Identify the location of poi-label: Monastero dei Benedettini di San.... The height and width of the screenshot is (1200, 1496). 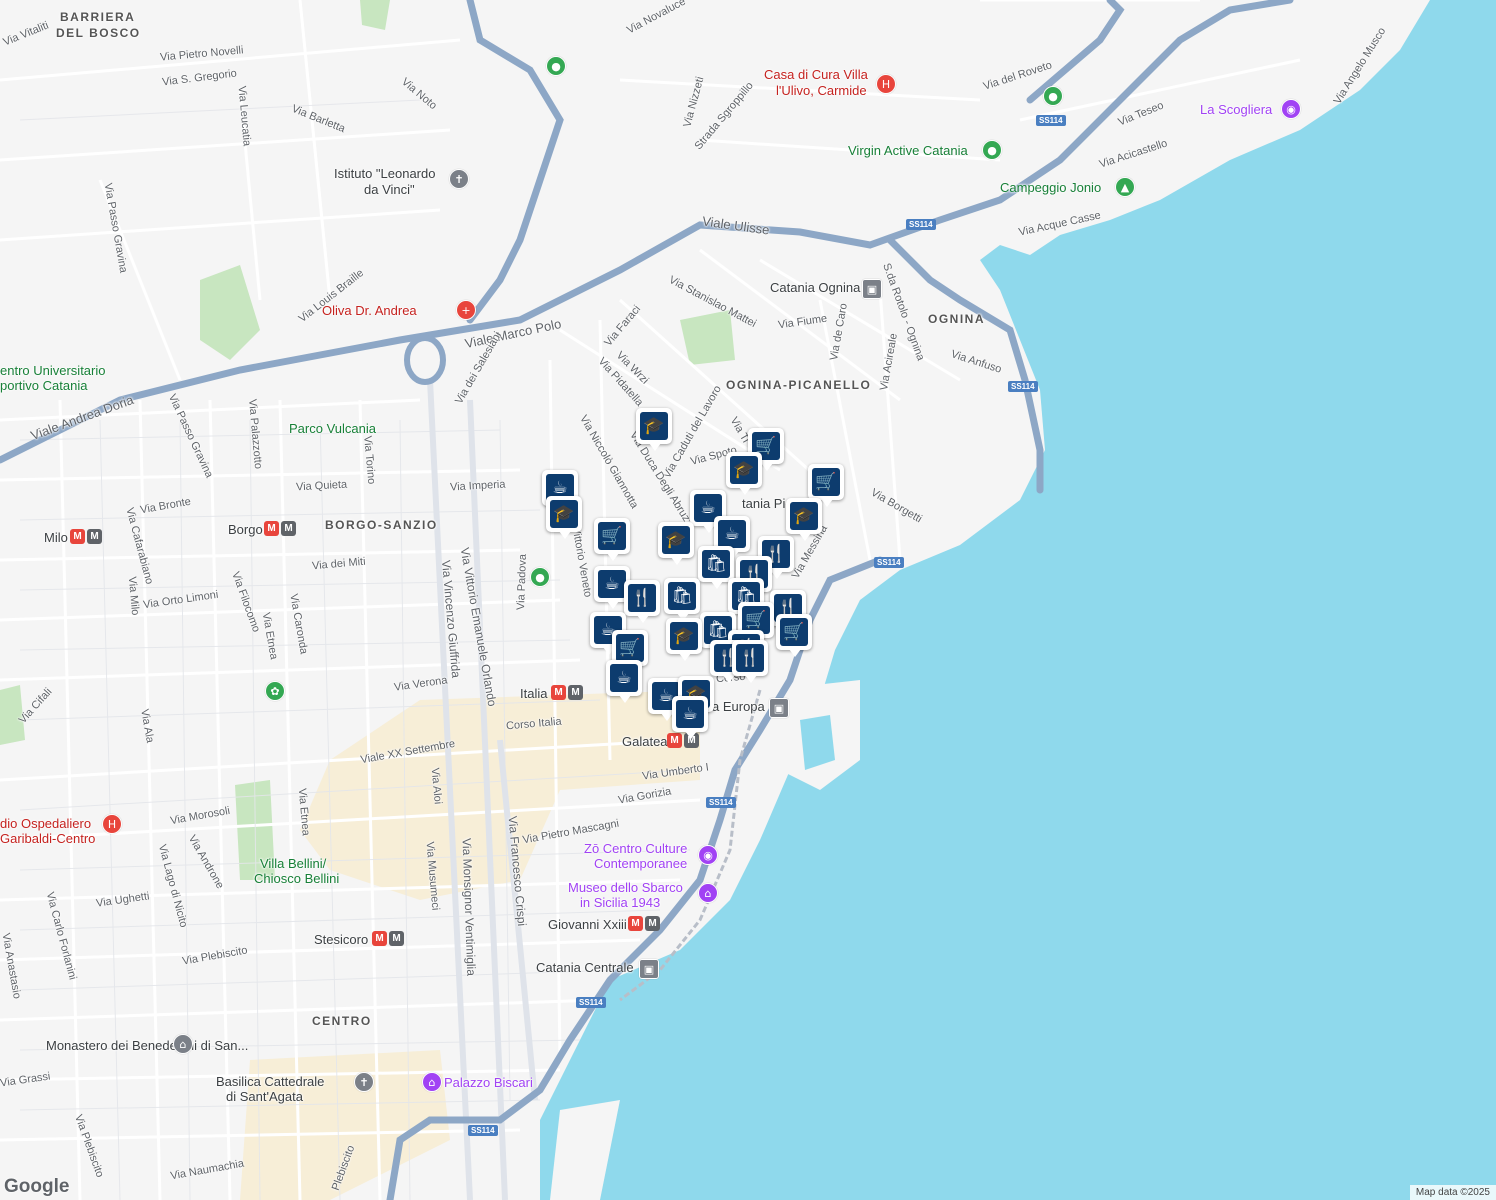
(147, 1045).